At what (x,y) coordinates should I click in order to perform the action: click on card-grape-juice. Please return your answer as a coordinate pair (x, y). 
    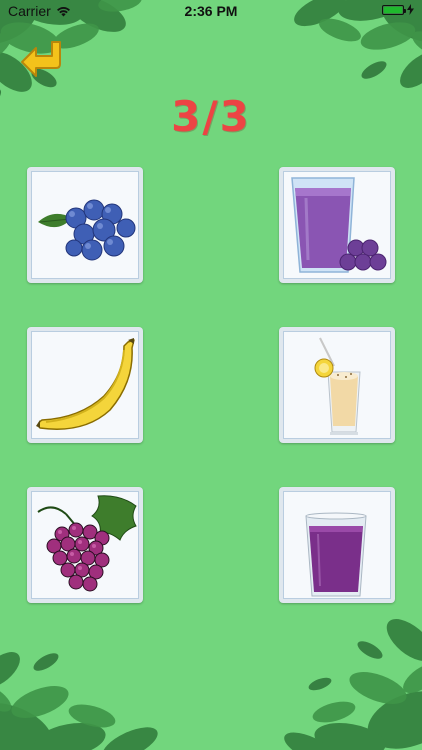
    Looking at the image, I should click on (337, 545).